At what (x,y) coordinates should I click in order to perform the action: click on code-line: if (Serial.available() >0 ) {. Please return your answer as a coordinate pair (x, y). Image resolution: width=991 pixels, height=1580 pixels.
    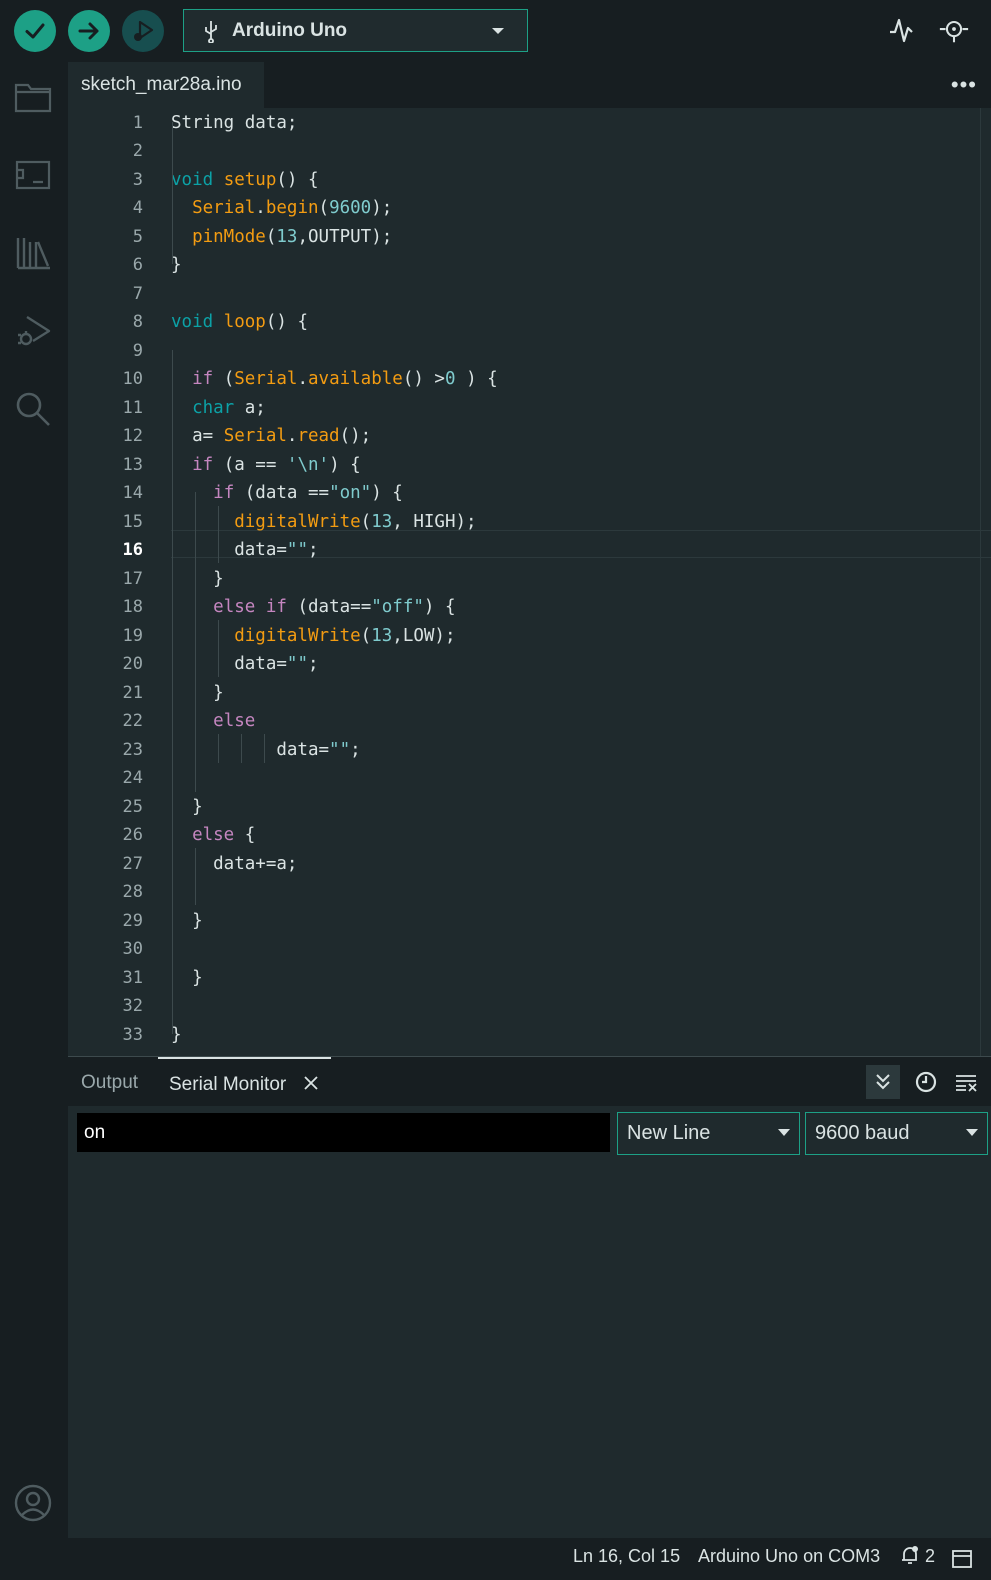
    Looking at the image, I should click on (334, 379).